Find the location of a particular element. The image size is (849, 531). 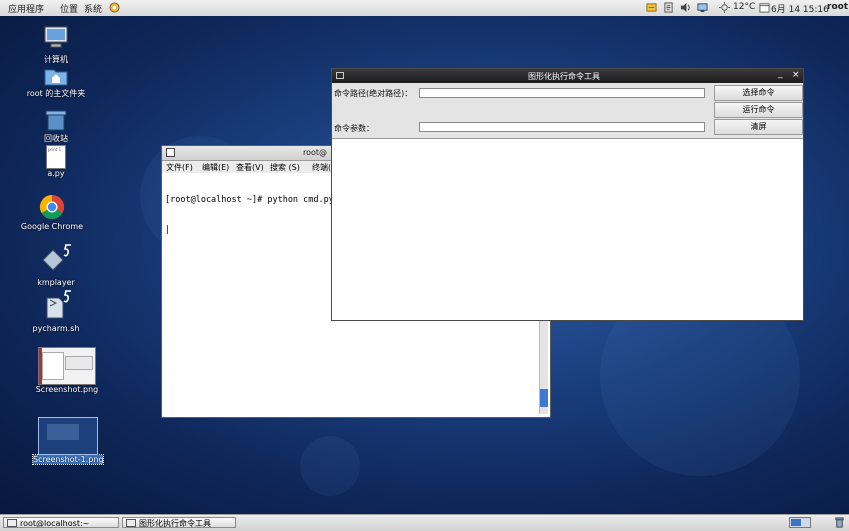

desktop-icon-screenshot: Screenshot.png is located at coordinates (67, 370).